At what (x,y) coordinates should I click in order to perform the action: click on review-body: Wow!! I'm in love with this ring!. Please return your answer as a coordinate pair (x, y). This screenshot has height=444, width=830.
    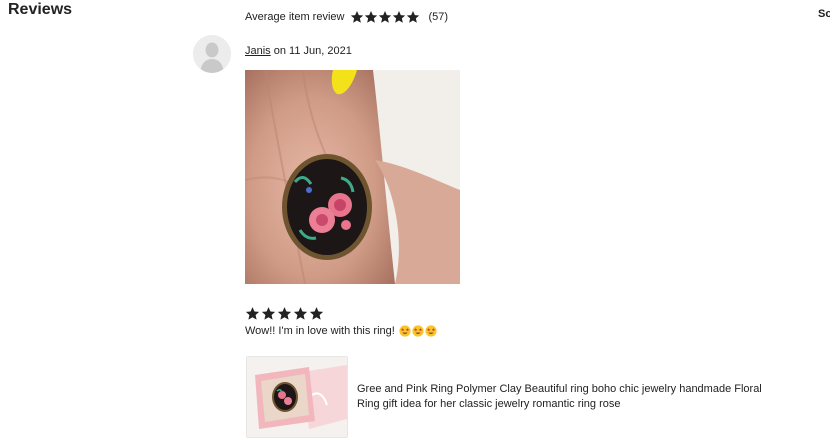
    Looking at the image, I should click on (341, 331).